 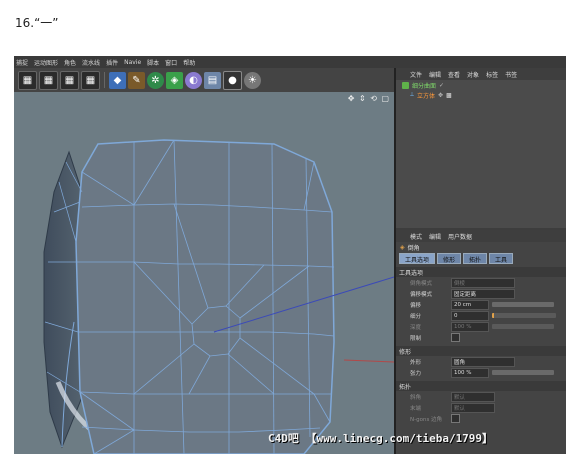 I want to click on render-settings-icon: ▦, so click(x=69, y=80).